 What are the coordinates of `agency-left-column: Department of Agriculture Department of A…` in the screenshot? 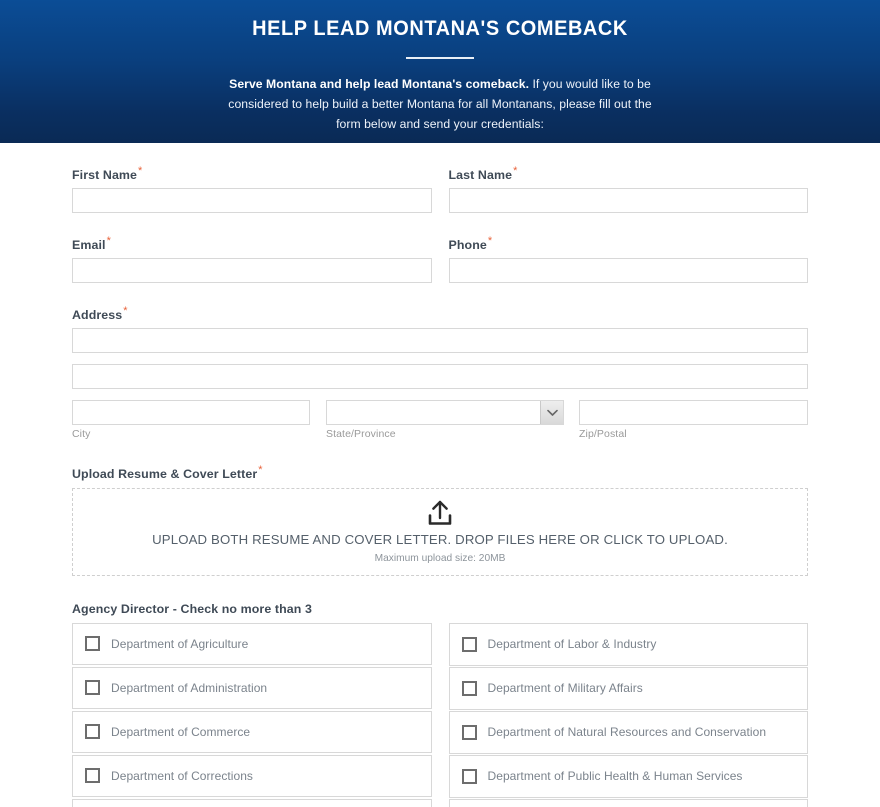 It's located at (252, 714).